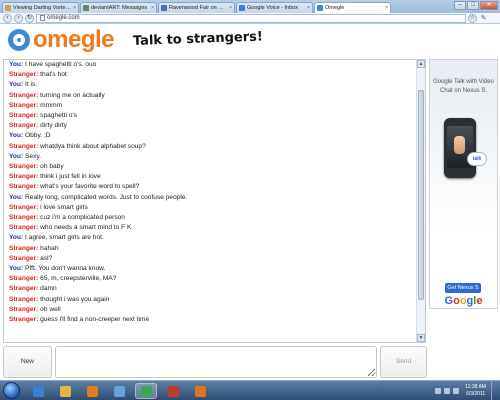  Describe the element at coordinates (27, 362) in the screenshot. I see `new-chat-button: New` at that location.